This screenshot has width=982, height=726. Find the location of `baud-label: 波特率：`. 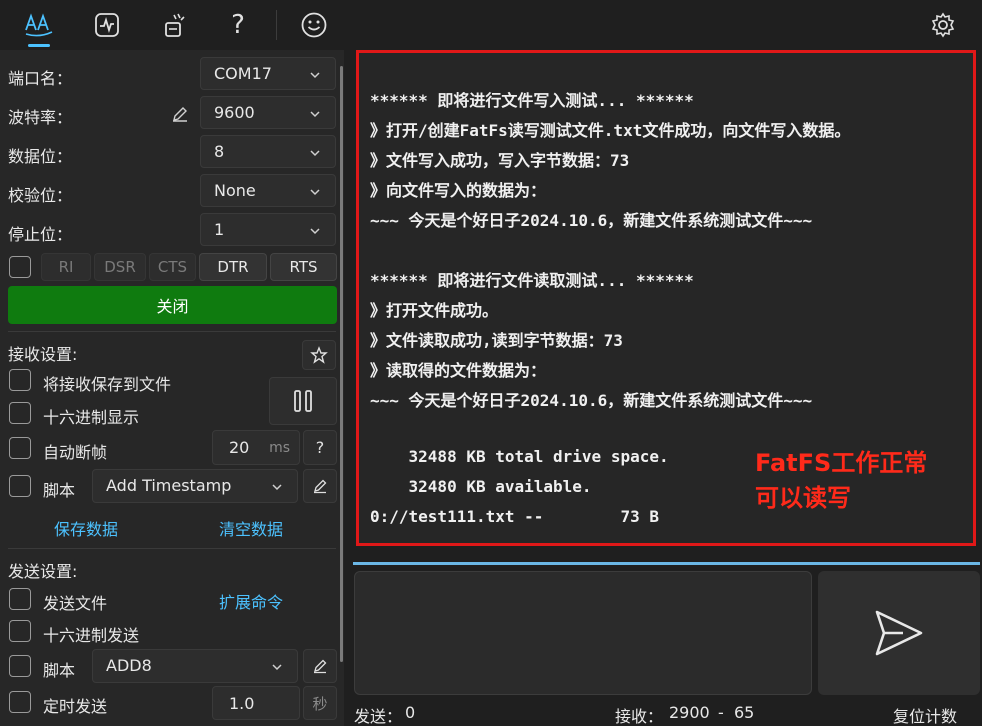

baud-label: 波特率： is located at coordinates (40, 117).